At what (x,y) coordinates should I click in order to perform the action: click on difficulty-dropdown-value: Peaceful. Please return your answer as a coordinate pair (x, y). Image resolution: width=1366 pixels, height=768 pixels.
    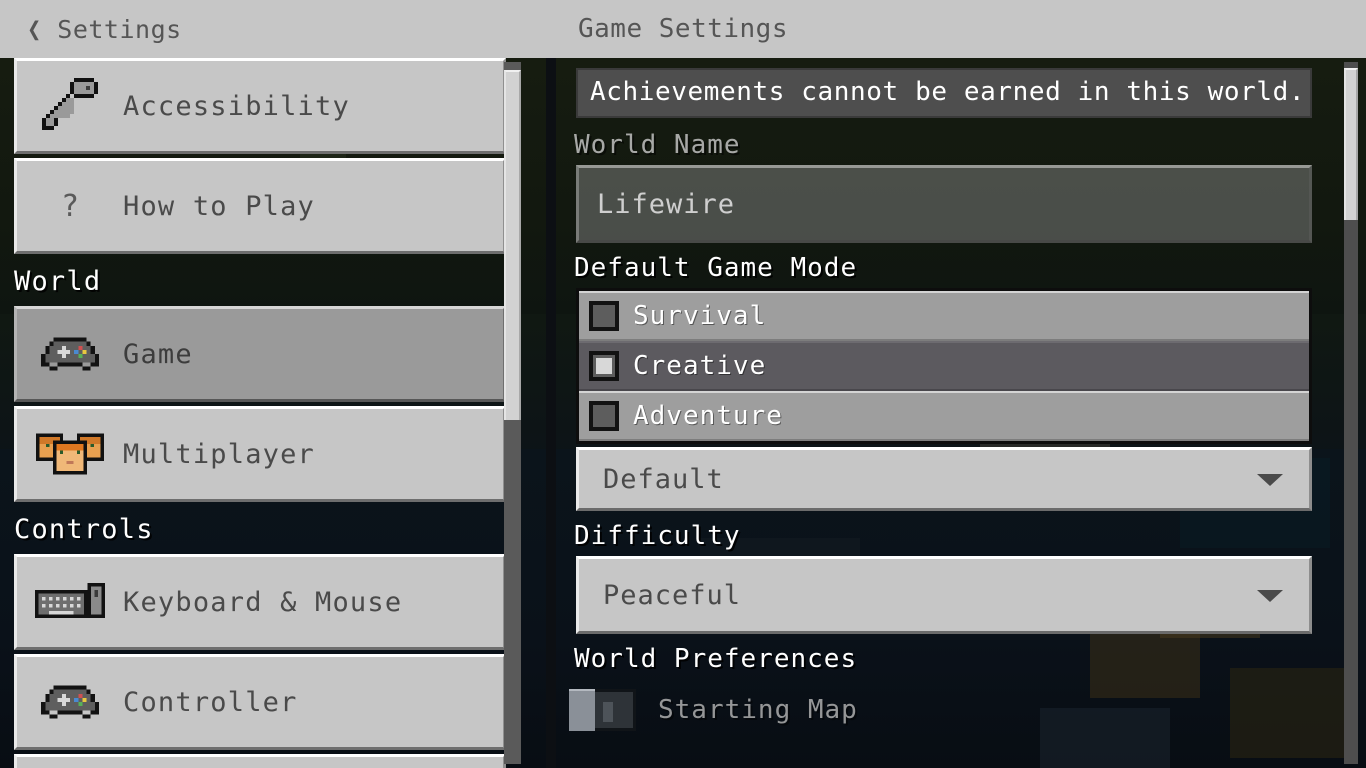
    Looking at the image, I should click on (672, 595).